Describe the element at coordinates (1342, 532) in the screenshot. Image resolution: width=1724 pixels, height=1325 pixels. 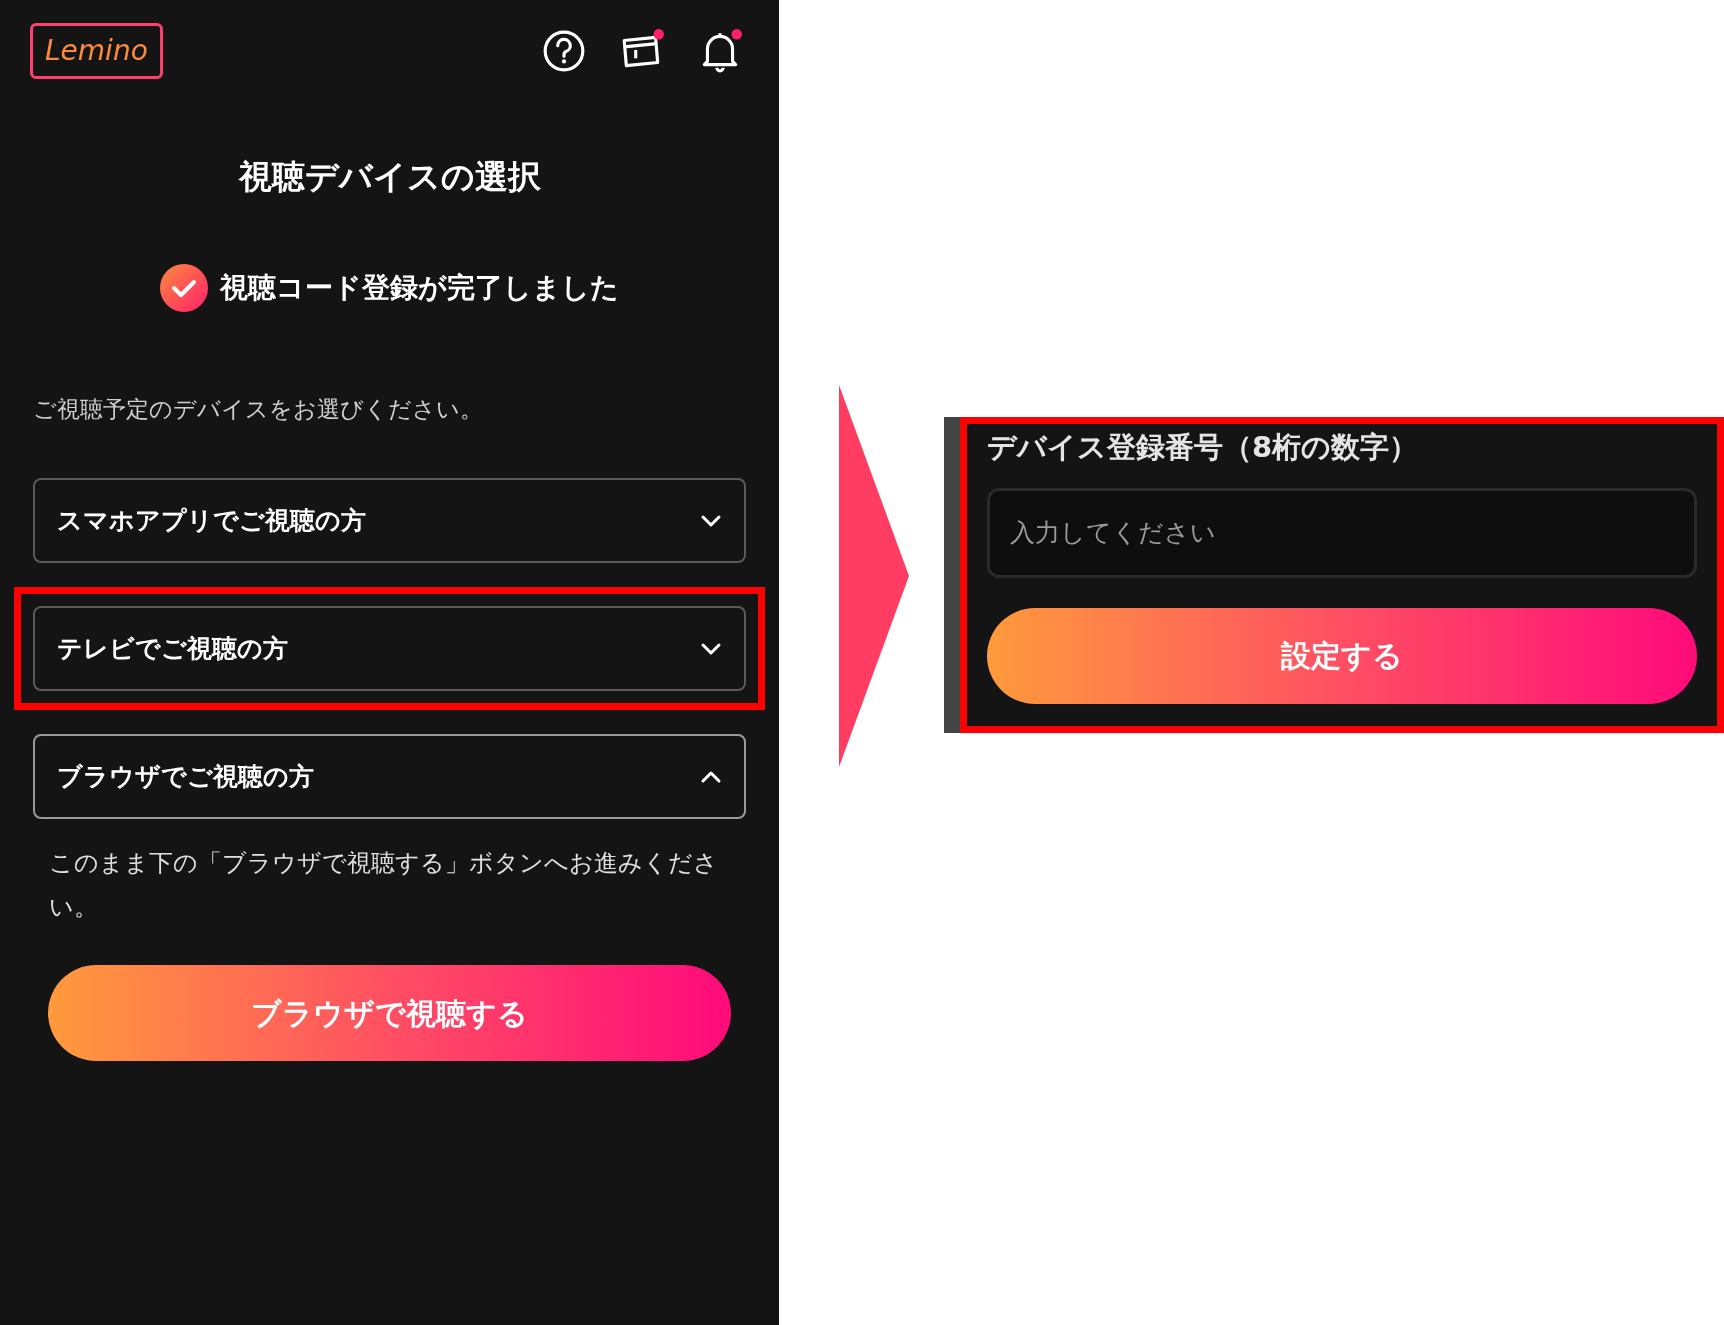
I see `input-field: 入力してください` at that location.